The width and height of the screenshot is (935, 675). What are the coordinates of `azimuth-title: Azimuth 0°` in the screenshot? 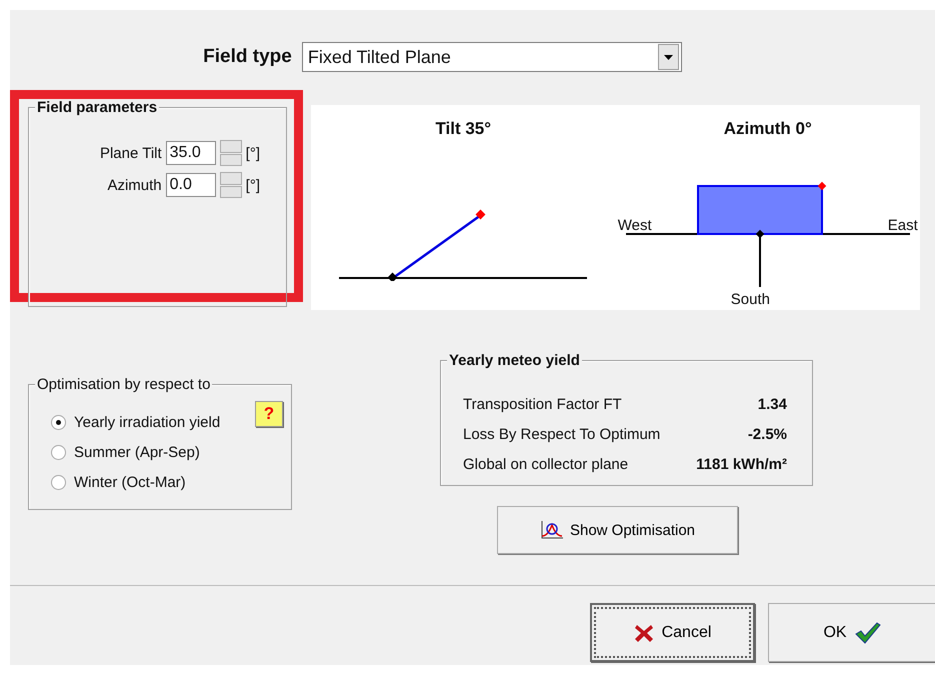 It's located at (768, 129).